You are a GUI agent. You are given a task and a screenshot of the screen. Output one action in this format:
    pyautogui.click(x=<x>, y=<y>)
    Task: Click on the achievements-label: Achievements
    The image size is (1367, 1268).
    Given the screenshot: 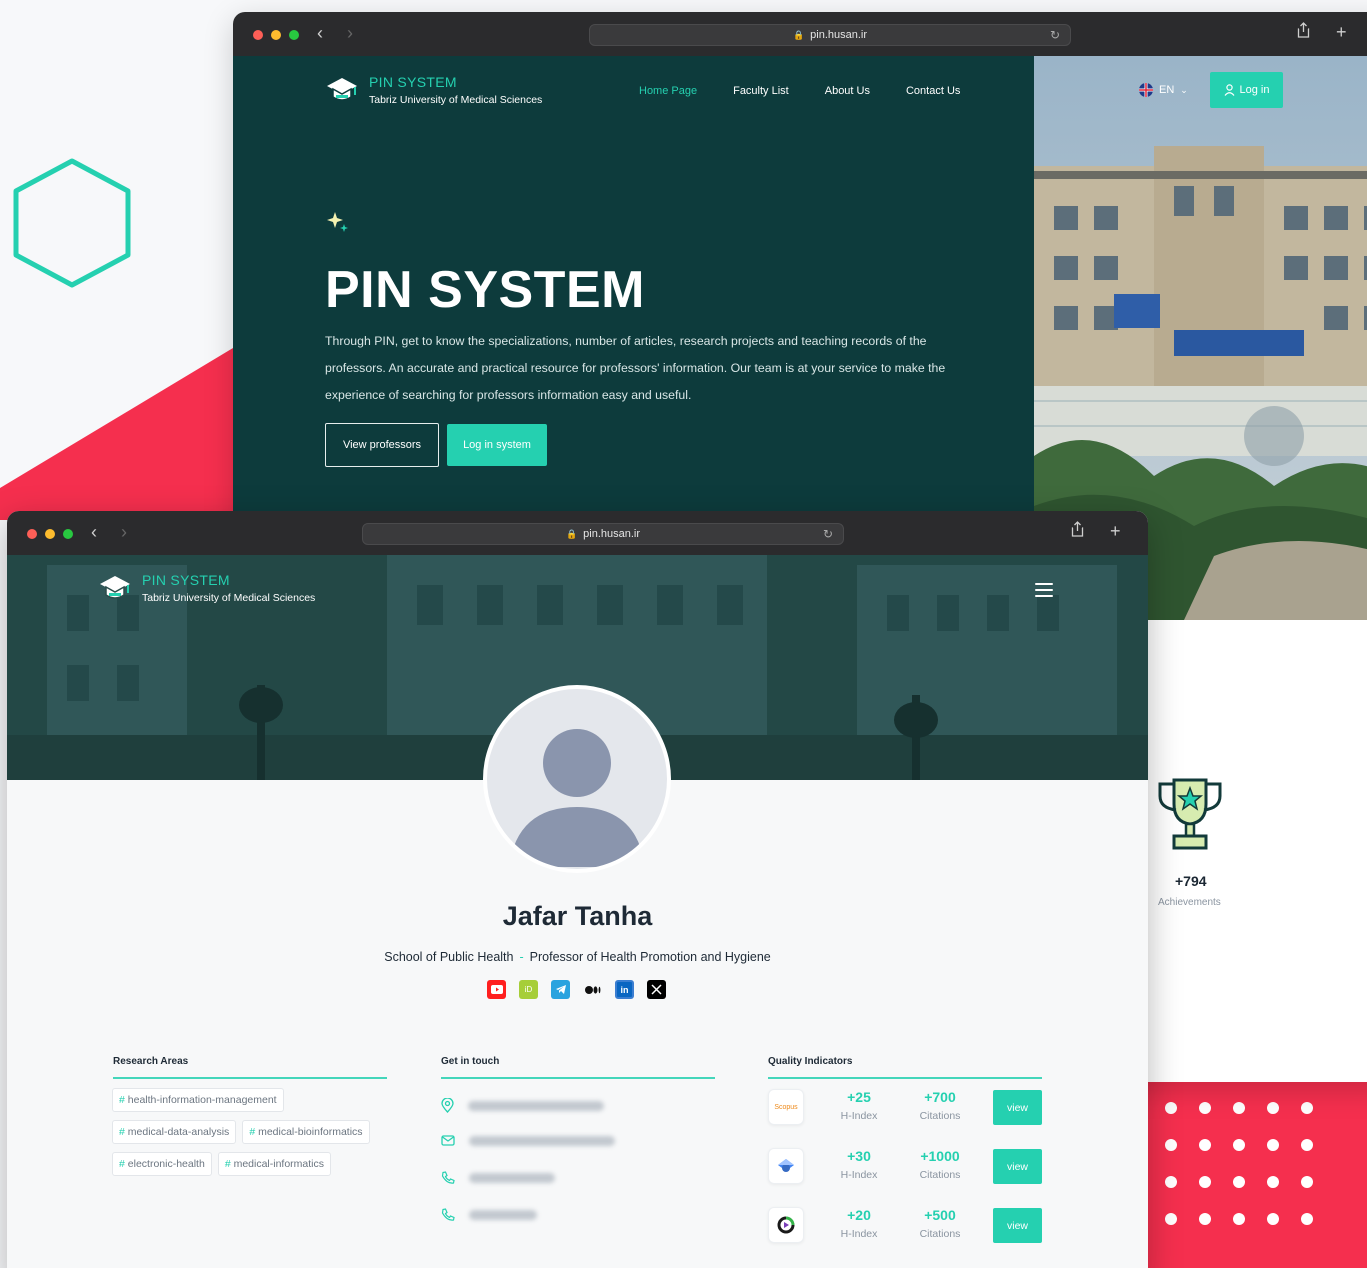 What is the action you would take?
    pyautogui.click(x=1189, y=902)
    